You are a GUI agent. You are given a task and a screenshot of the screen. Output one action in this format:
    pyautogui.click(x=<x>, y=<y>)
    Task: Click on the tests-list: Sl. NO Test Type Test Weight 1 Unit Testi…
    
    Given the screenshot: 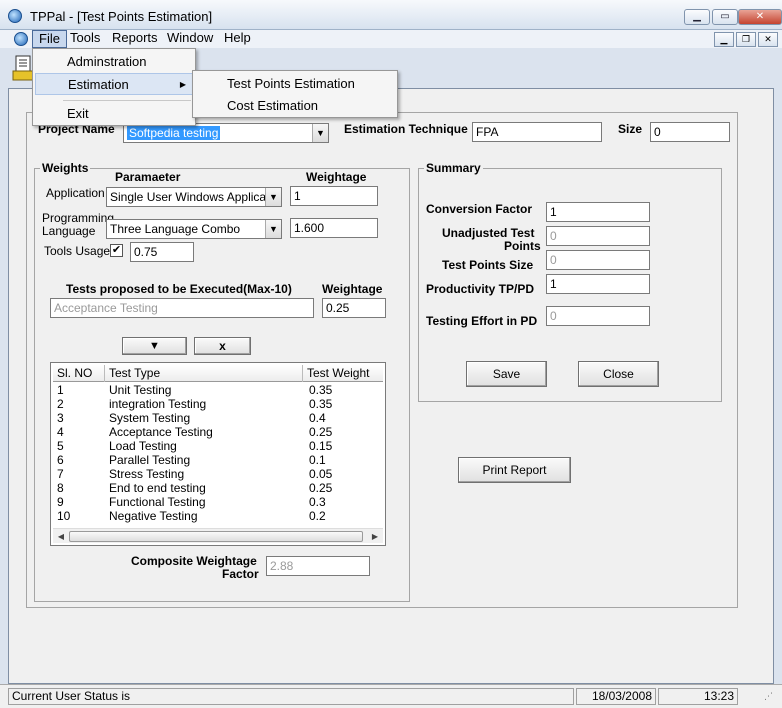 What is the action you would take?
    pyautogui.click(x=218, y=454)
    